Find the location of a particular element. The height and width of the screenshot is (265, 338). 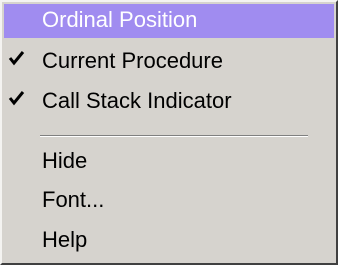

menu-item-label: Call Stack Indicator is located at coordinates (137, 100).